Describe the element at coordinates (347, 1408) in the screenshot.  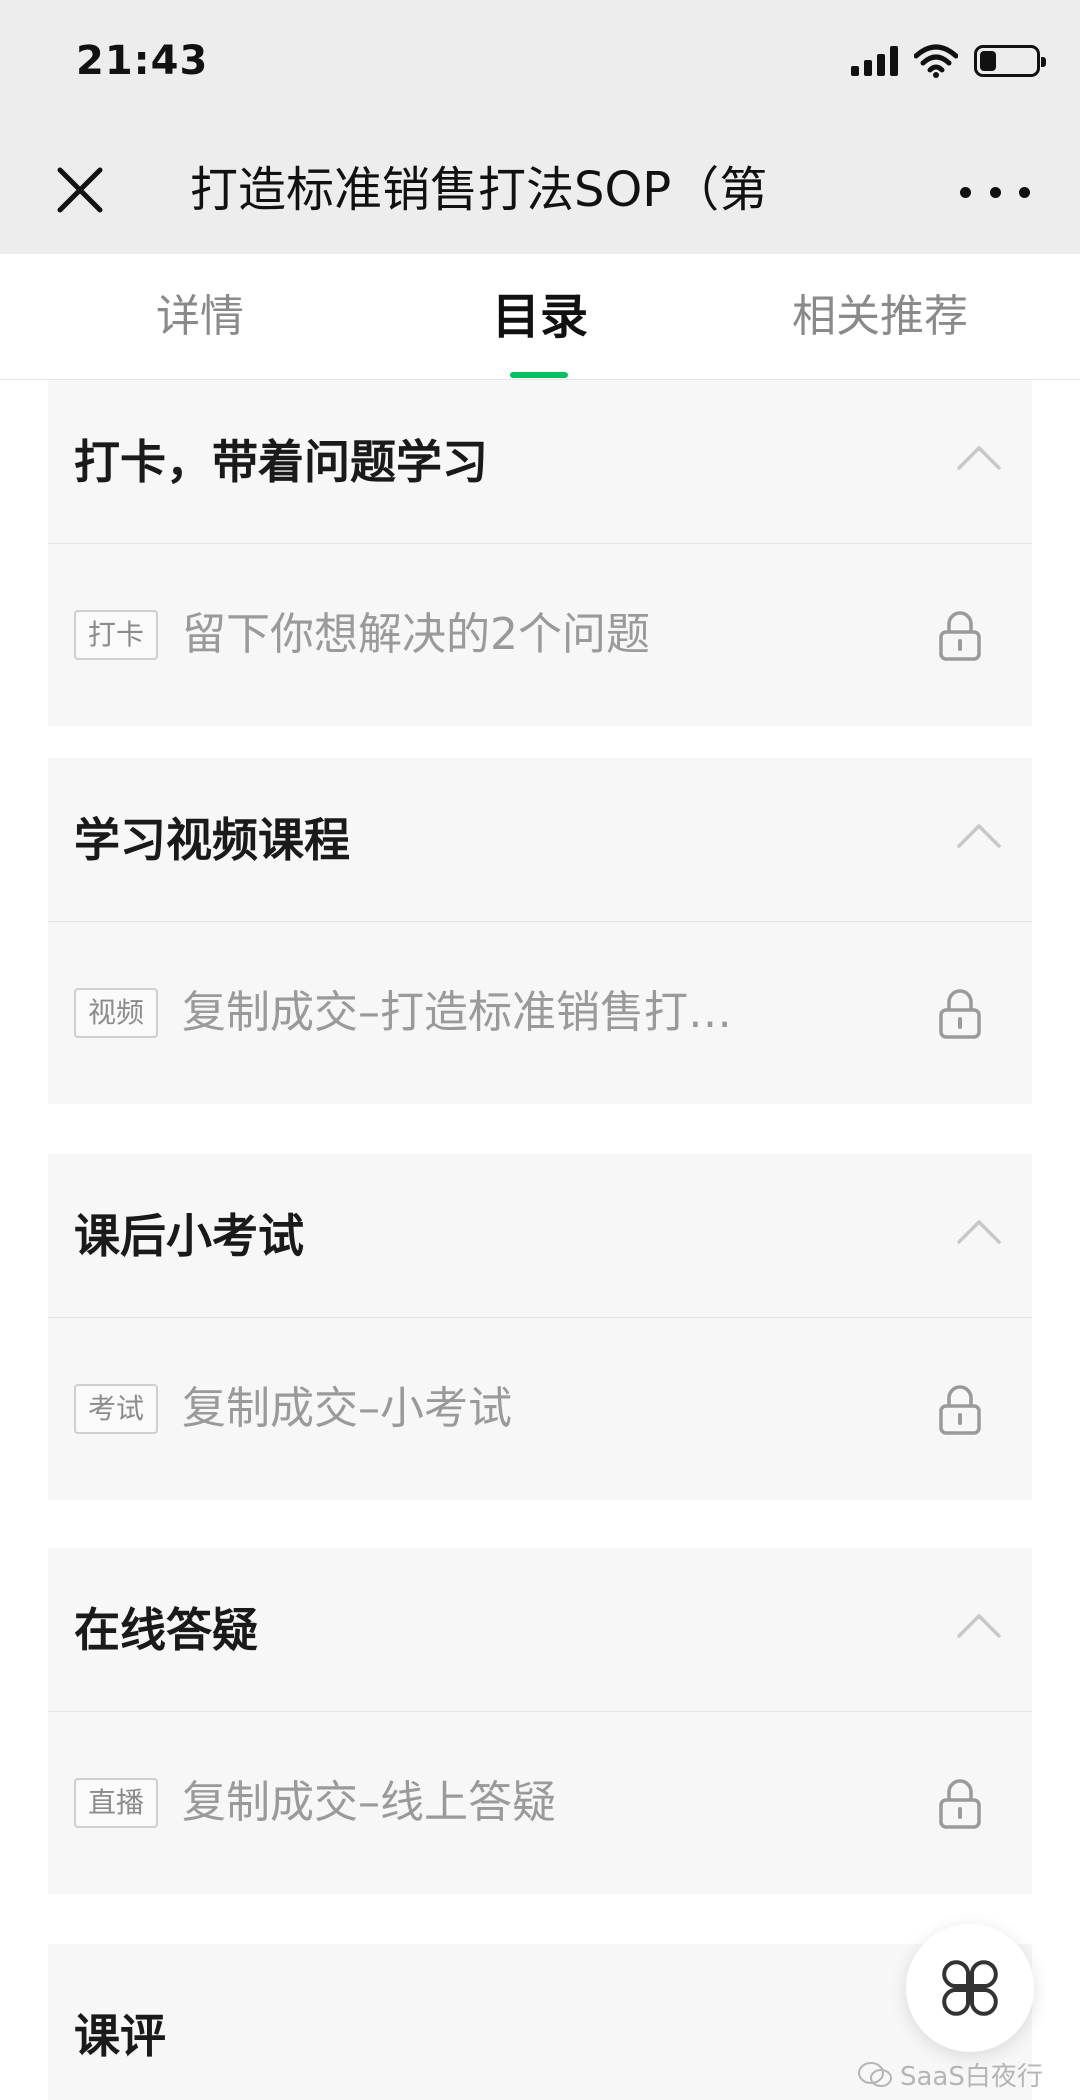
I see `lesson-title: 复制成交–小考试` at that location.